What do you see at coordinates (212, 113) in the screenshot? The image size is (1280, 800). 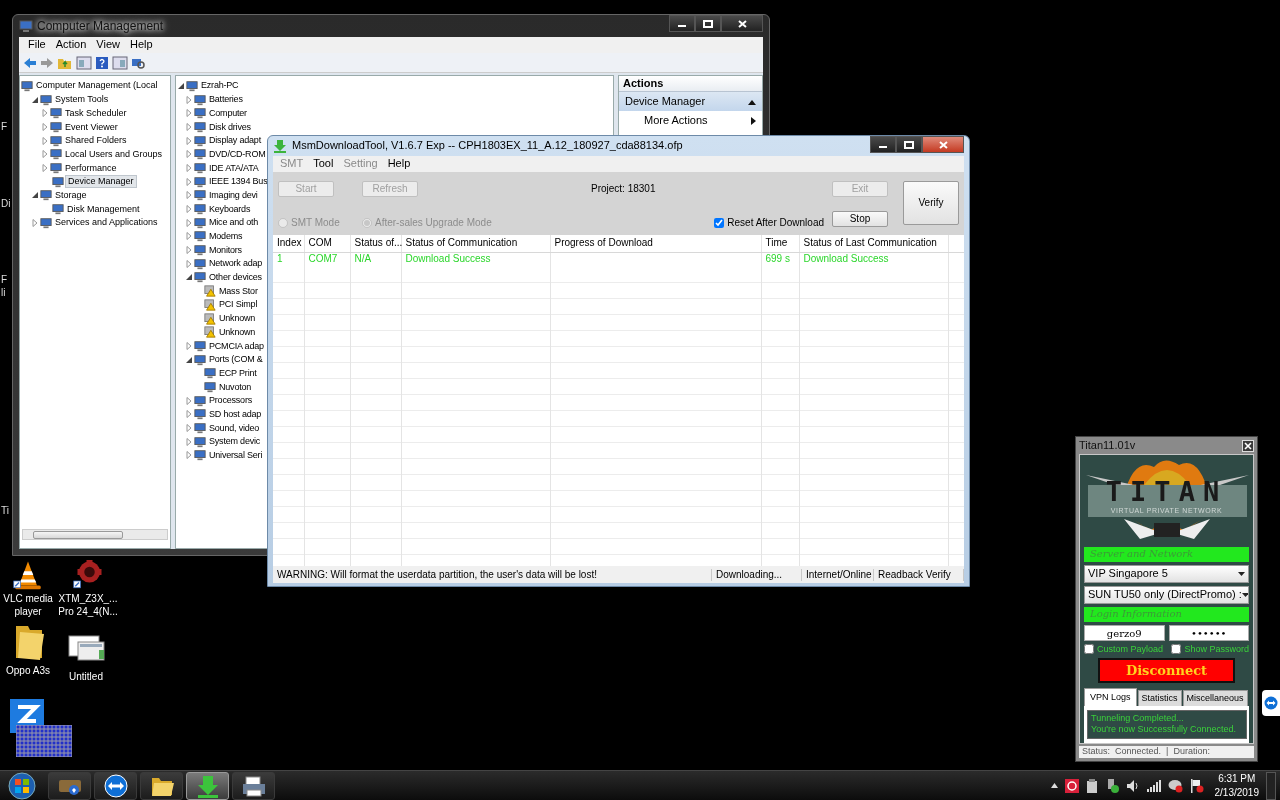 I see `tree-item: Computer` at bounding box center [212, 113].